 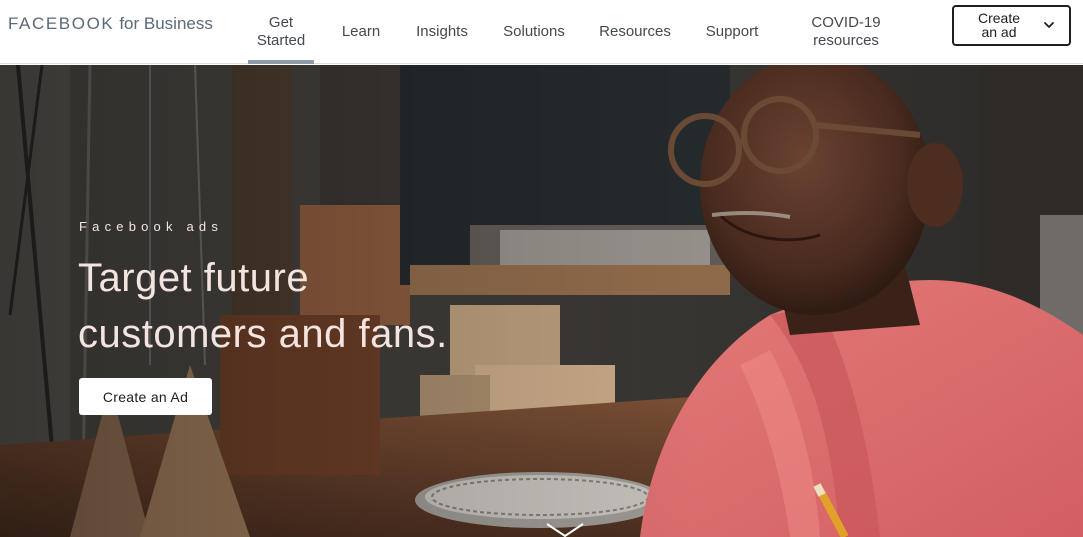 I want to click on logo-sub-text: for Business, so click(x=166, y=23).